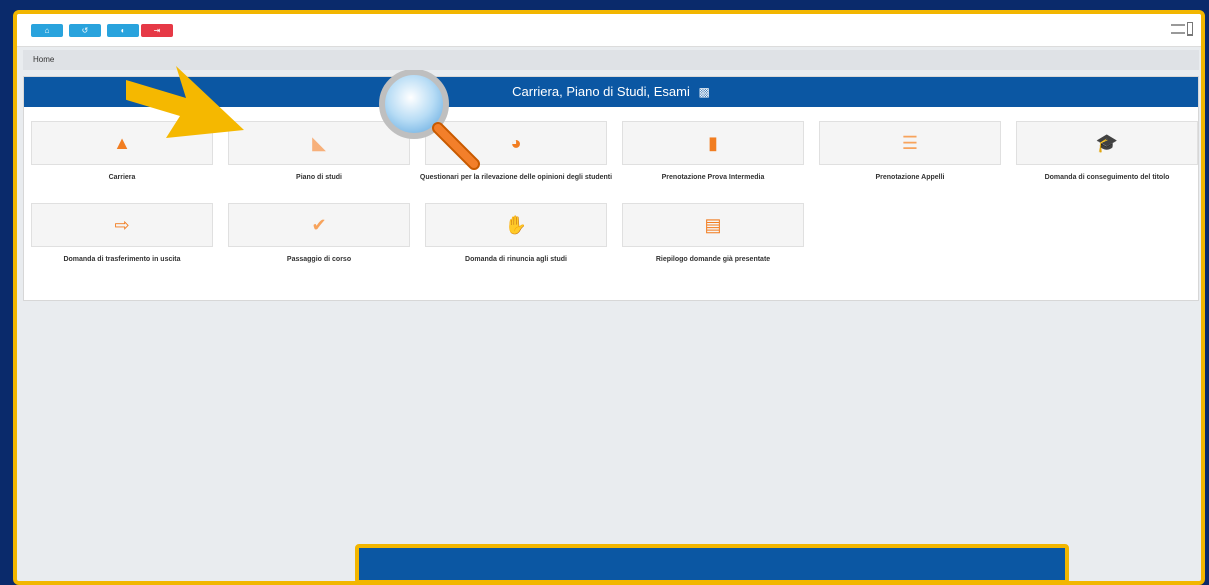  I want to click on home-button: ⌂, so click(47, 30).